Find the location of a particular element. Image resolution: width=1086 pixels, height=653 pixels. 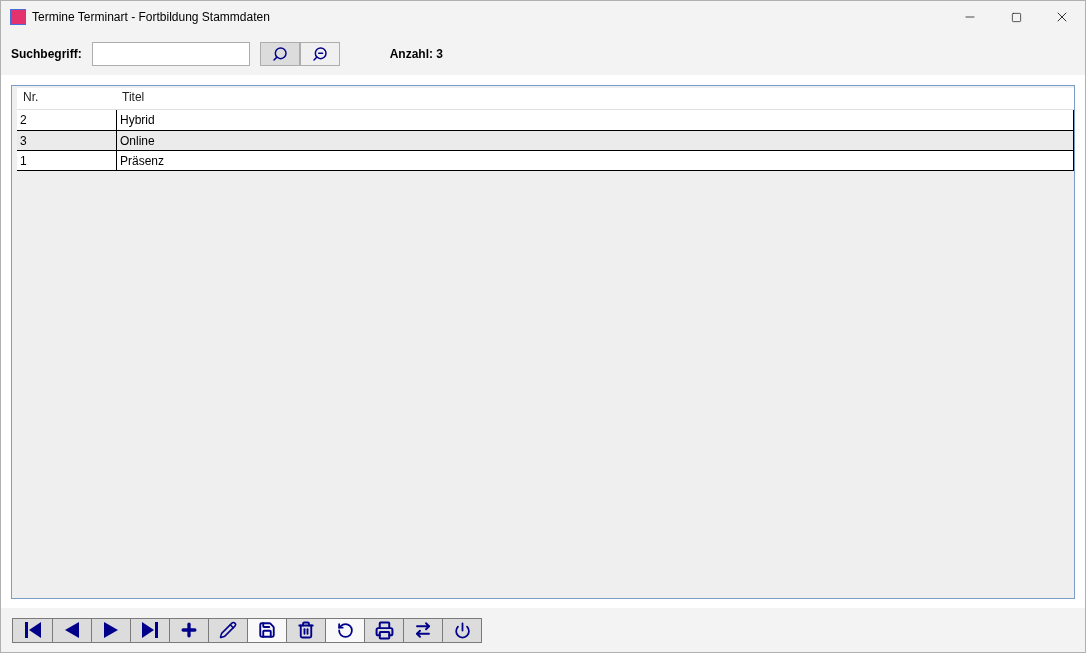

power-icon is located at coordinates (462, 630).